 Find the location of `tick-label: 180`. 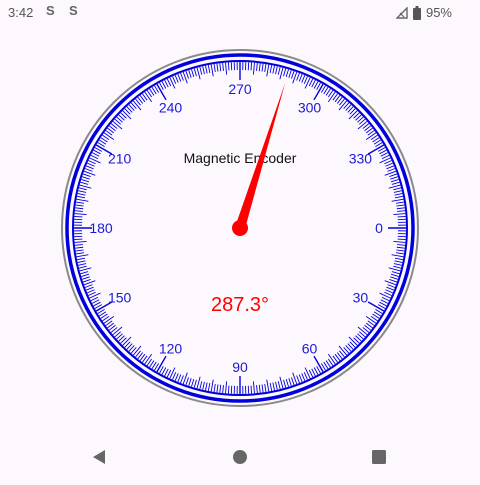

tick-label: 180 is located at coordinates (101, 228).